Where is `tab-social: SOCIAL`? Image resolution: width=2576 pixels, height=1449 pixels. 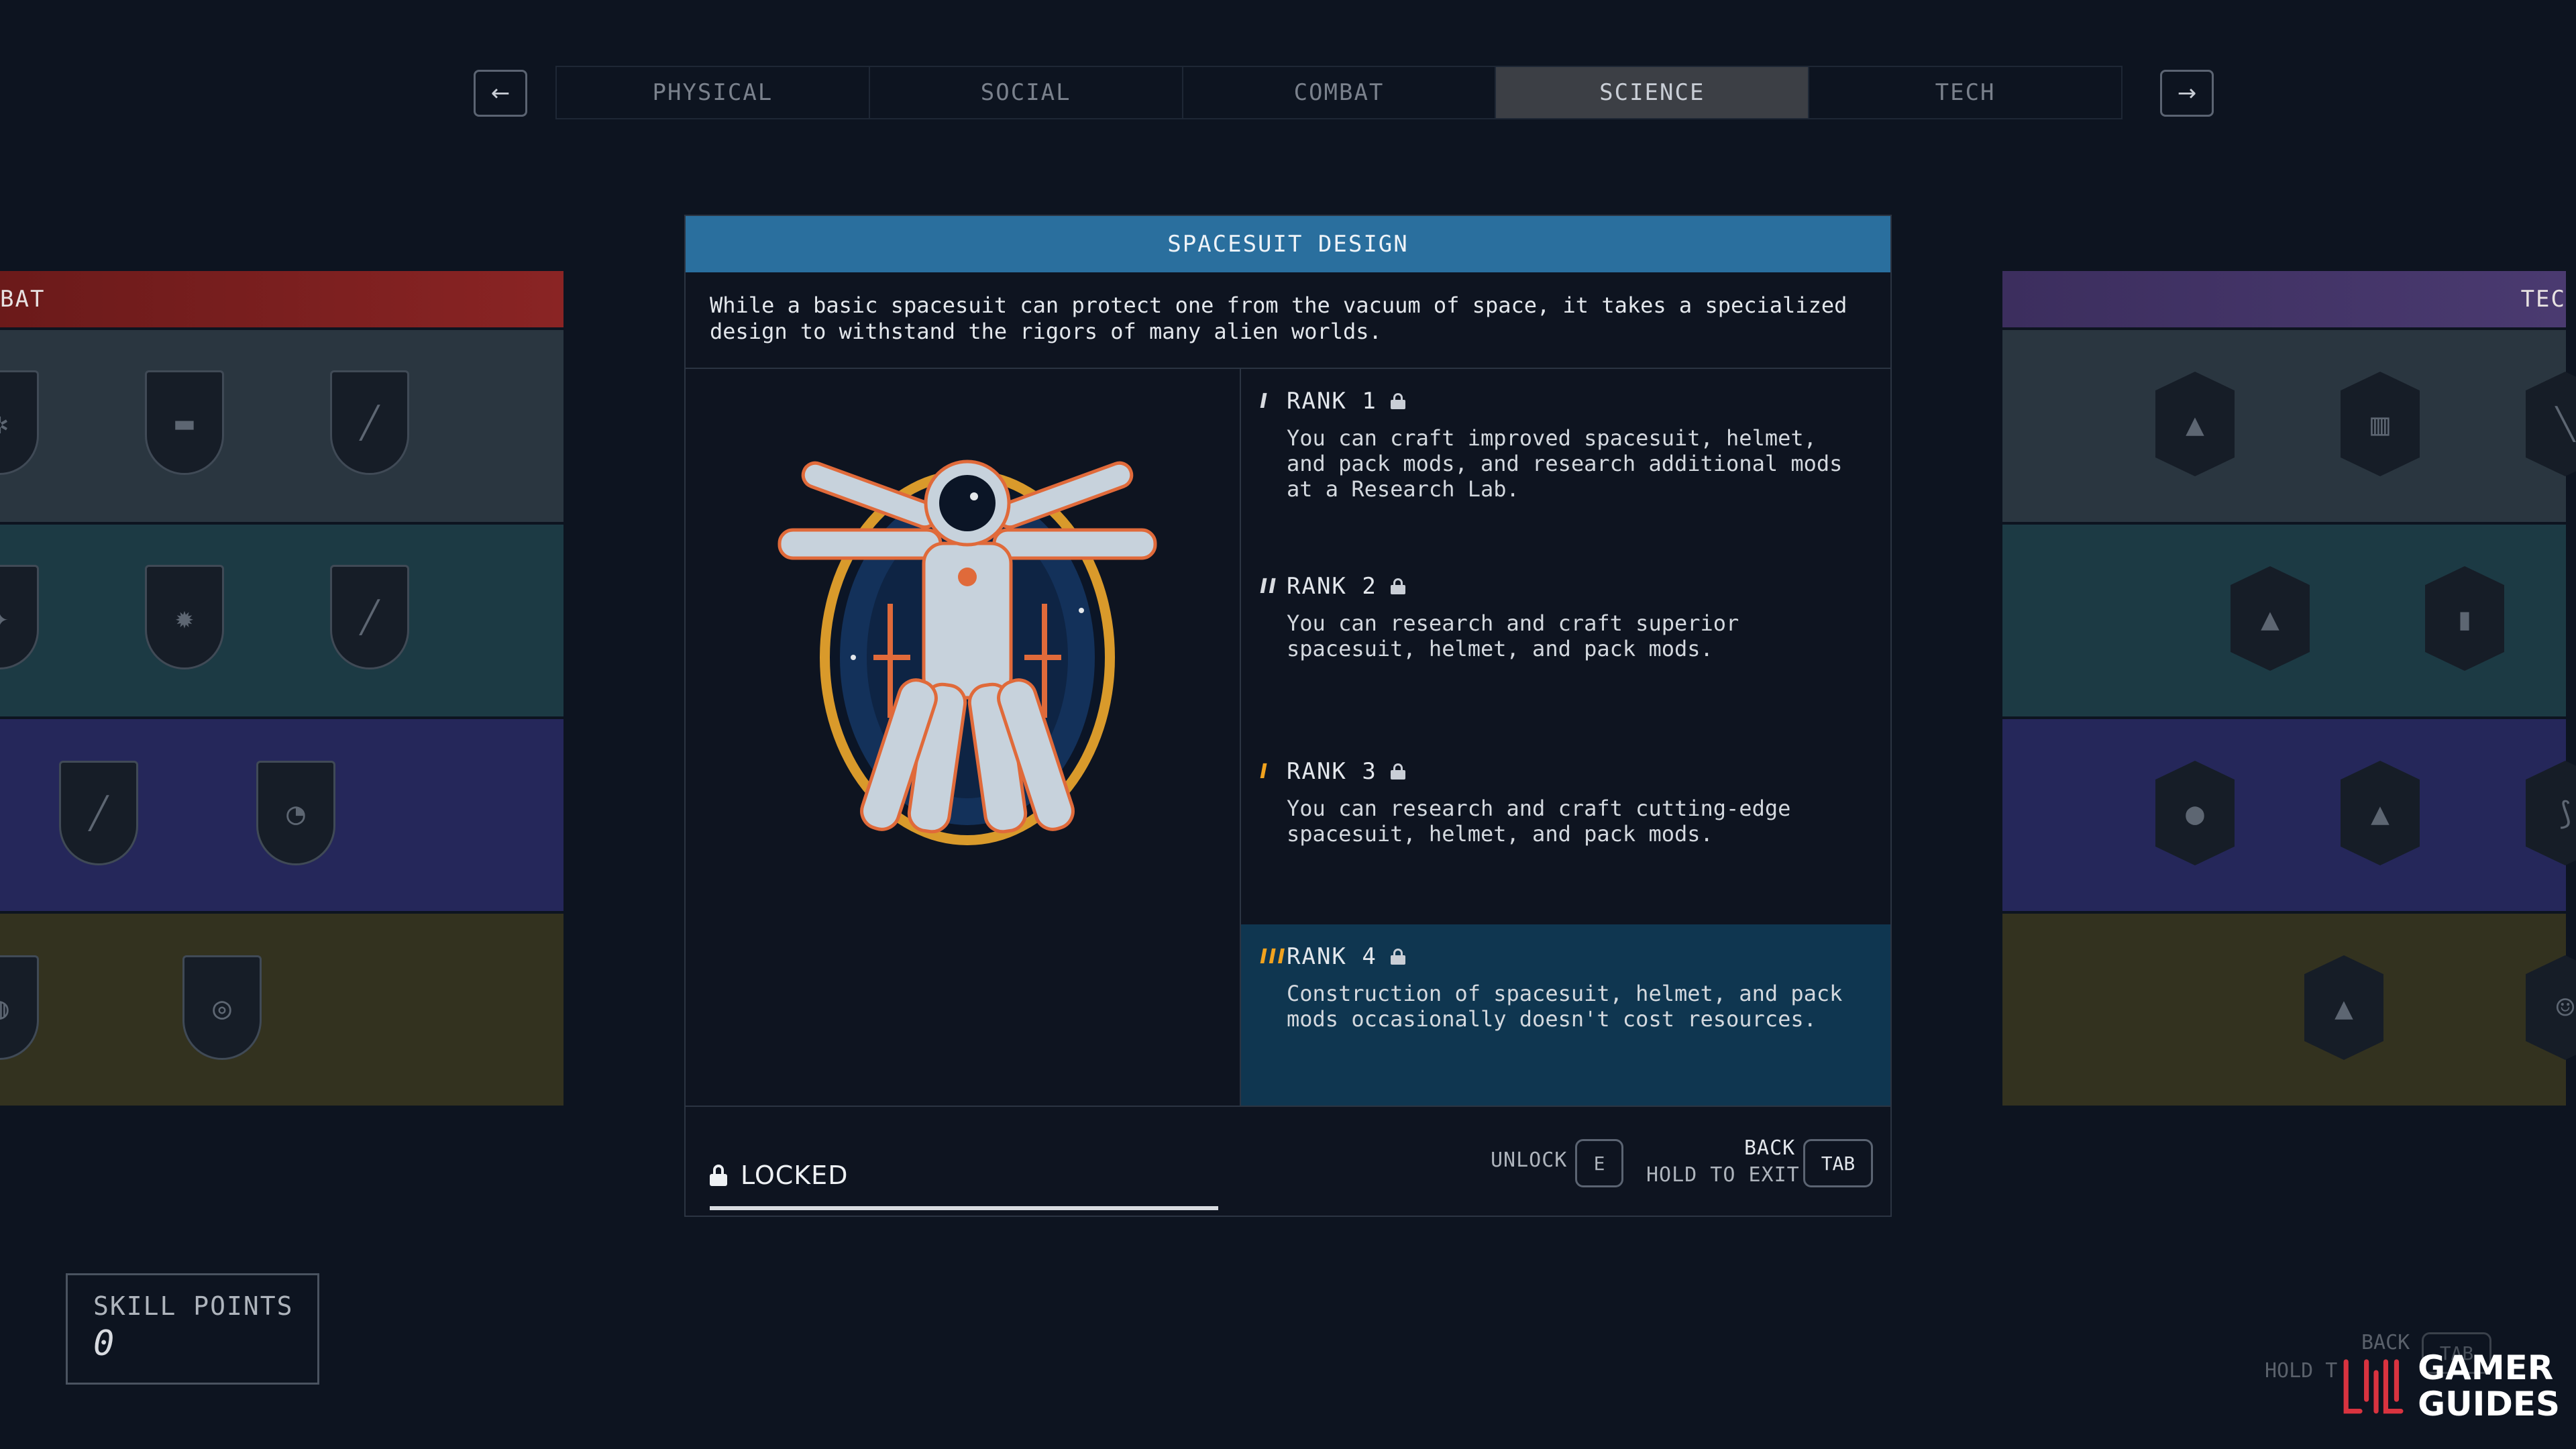 tab-social: SOCIAL is located at coordinates (1026, 92).